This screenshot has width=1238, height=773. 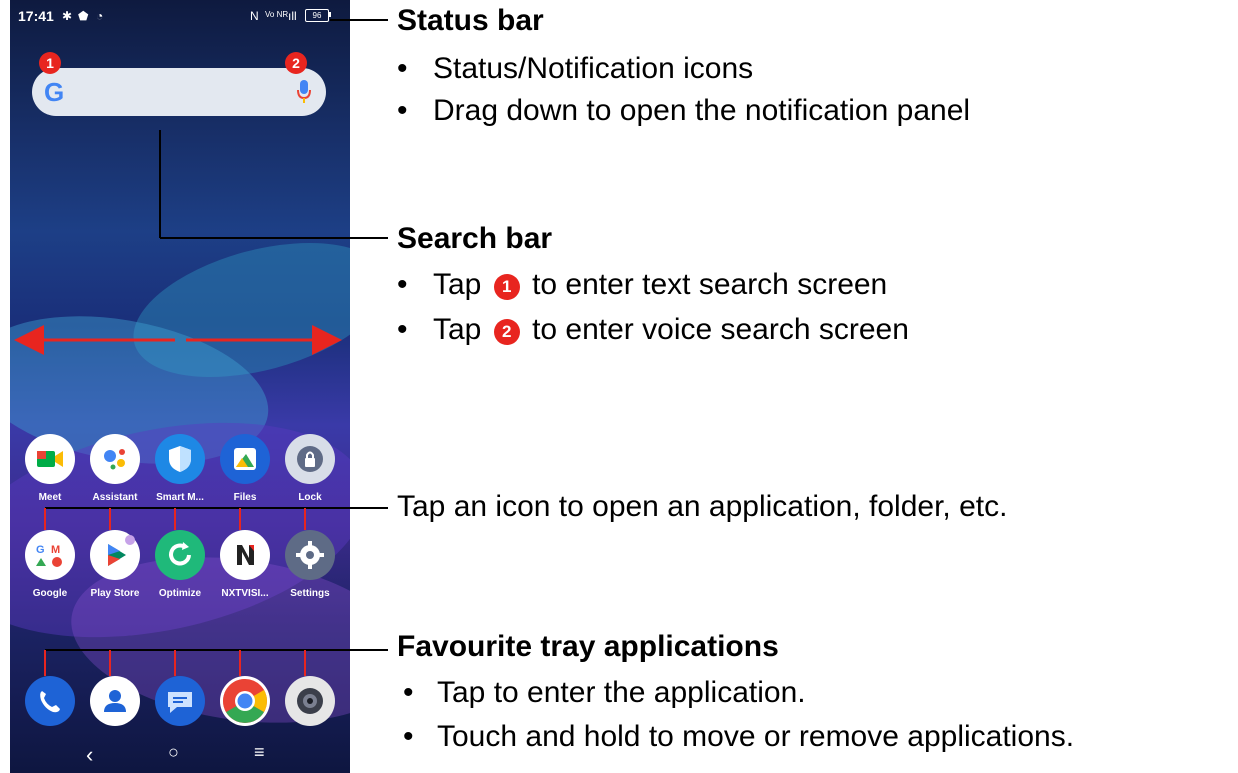 I want to click on search-badge-ref-2: 2, so click(x=506, y=332).